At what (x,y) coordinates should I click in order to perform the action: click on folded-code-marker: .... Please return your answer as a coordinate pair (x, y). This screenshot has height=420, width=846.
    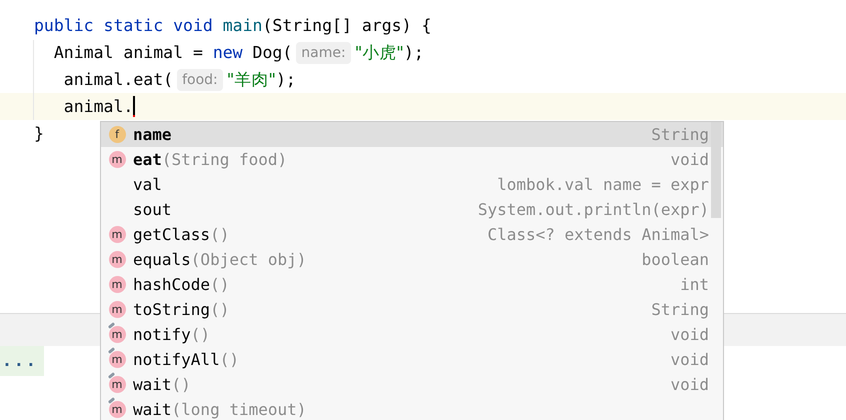
    Looking at the image, I should click on (22, 361).